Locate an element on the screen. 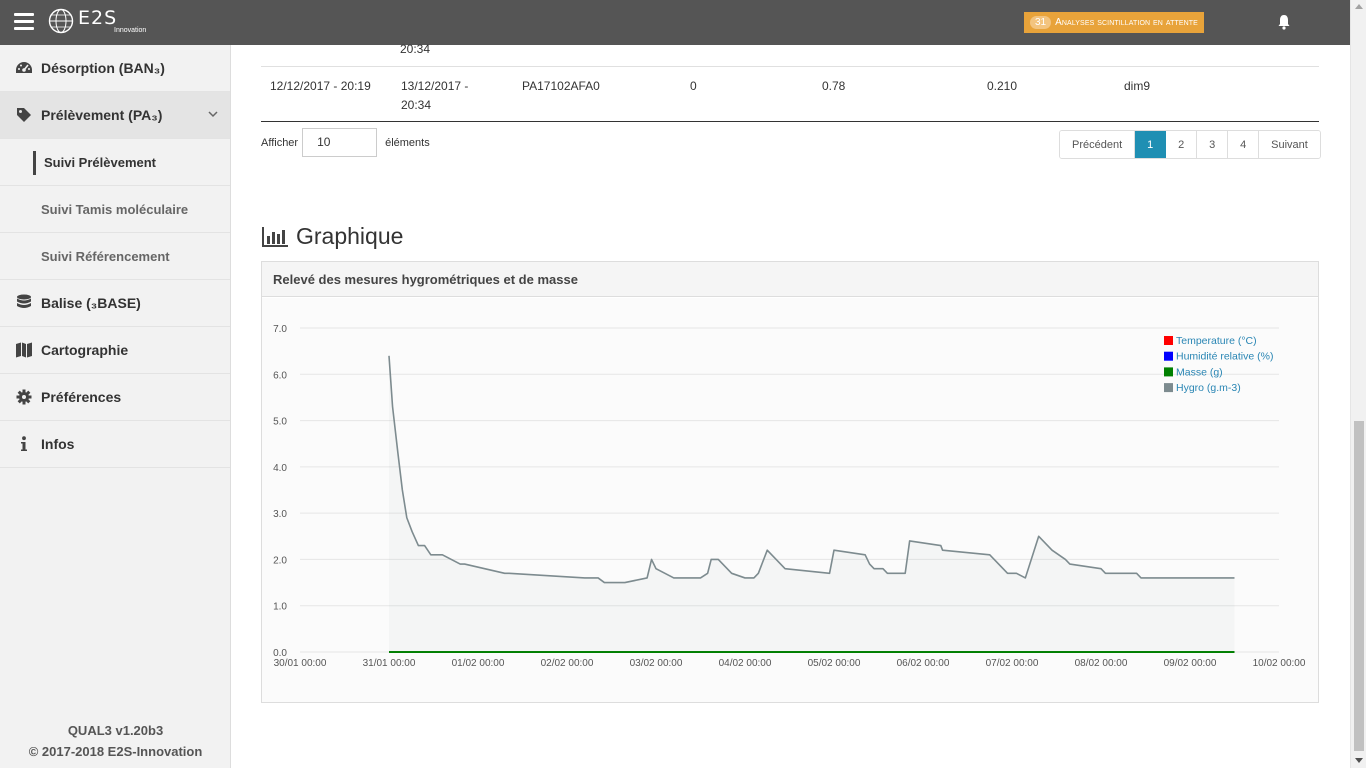  scroll-up-icon is located at coordinates (1359, 6).